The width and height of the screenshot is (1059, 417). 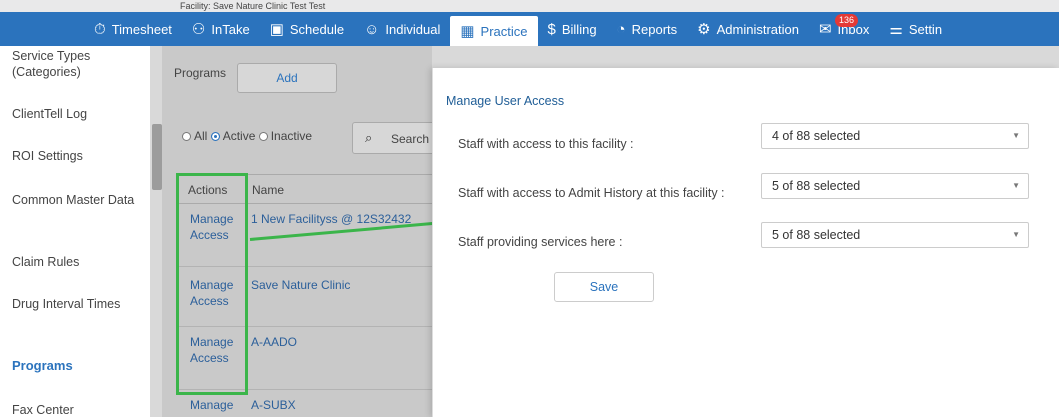 What do you see at coordinates (141, 29) in the screenshot?
I see `nav-label: Timesheet` at bounding box center [141, 29].